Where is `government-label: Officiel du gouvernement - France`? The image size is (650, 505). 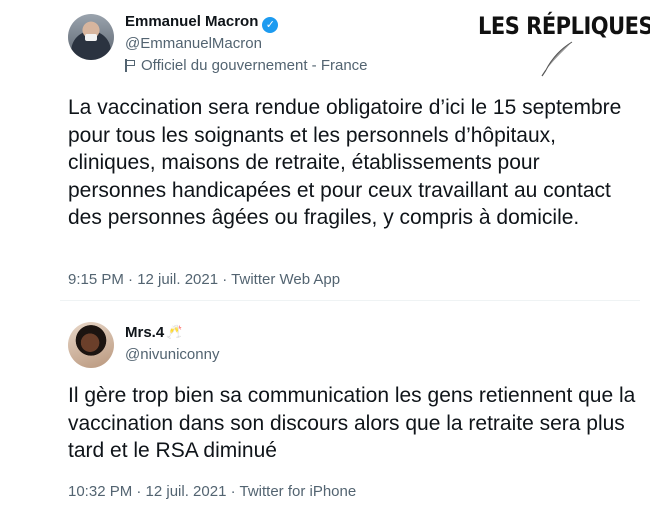
government-label: Officiel du gouvernement - France is located at coordinates (246, 65).